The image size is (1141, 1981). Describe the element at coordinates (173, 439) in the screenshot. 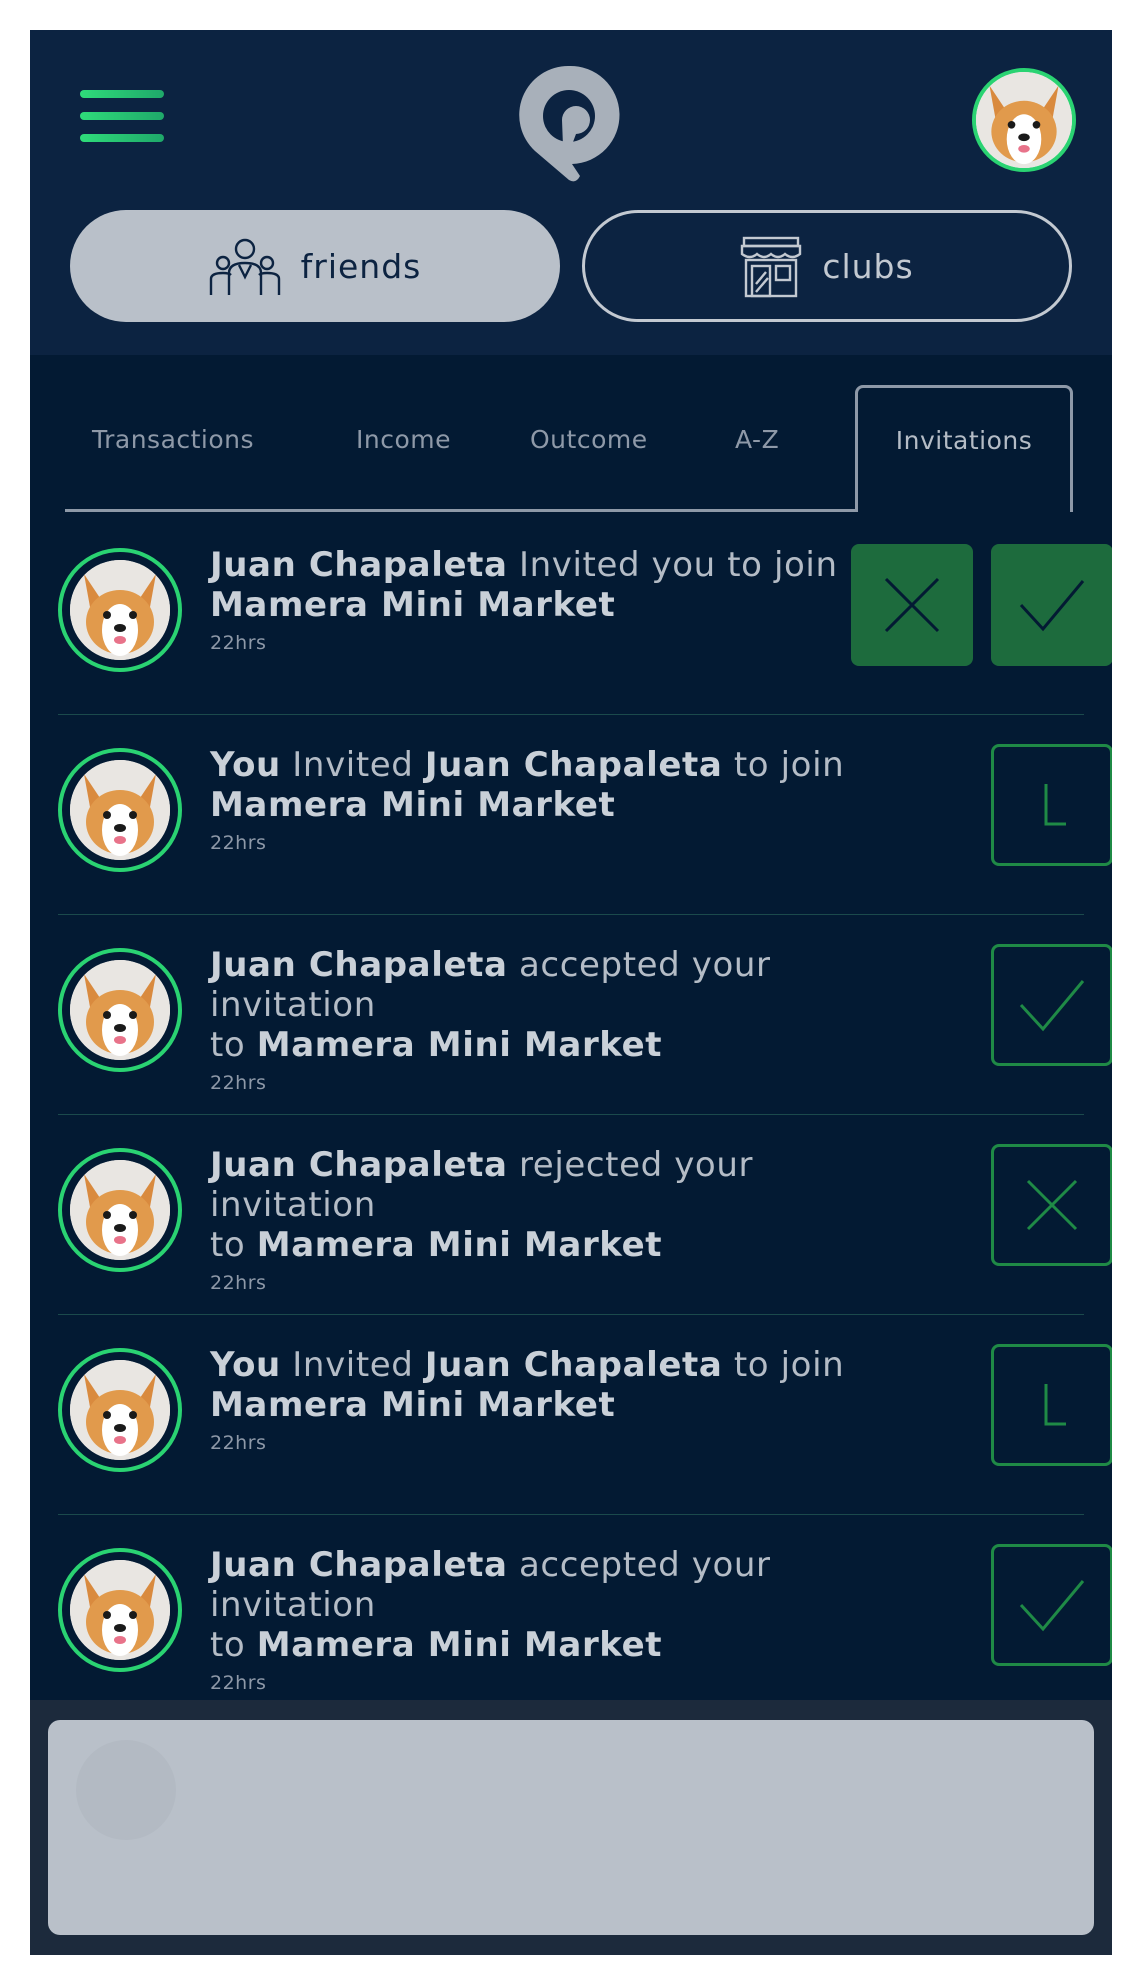

I see `tab-transactions: Transactions` at that location.